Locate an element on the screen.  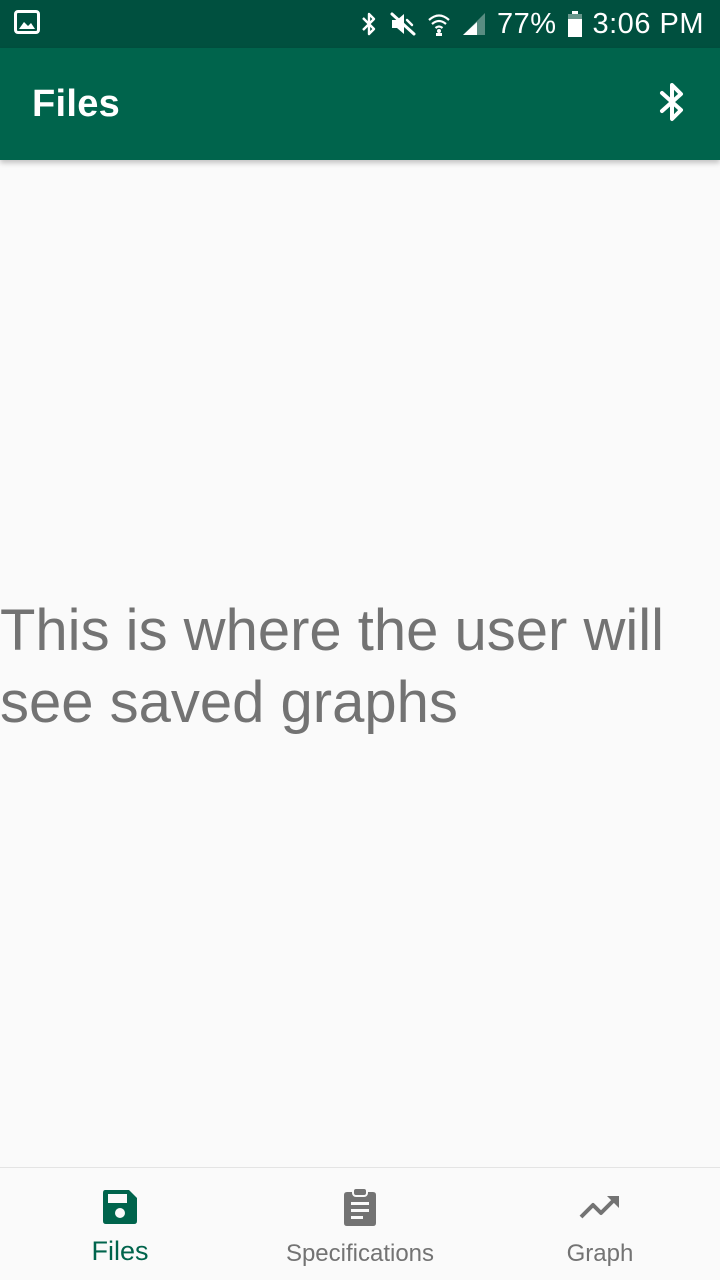
wifi-icon is located at coordinates (439, 24).